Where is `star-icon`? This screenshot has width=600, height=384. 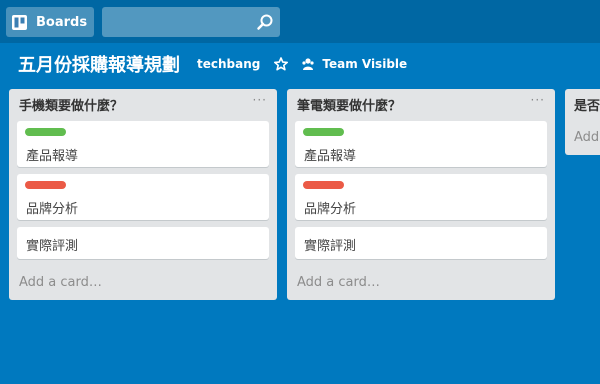 star-icon is located at coordinates (281, 64).